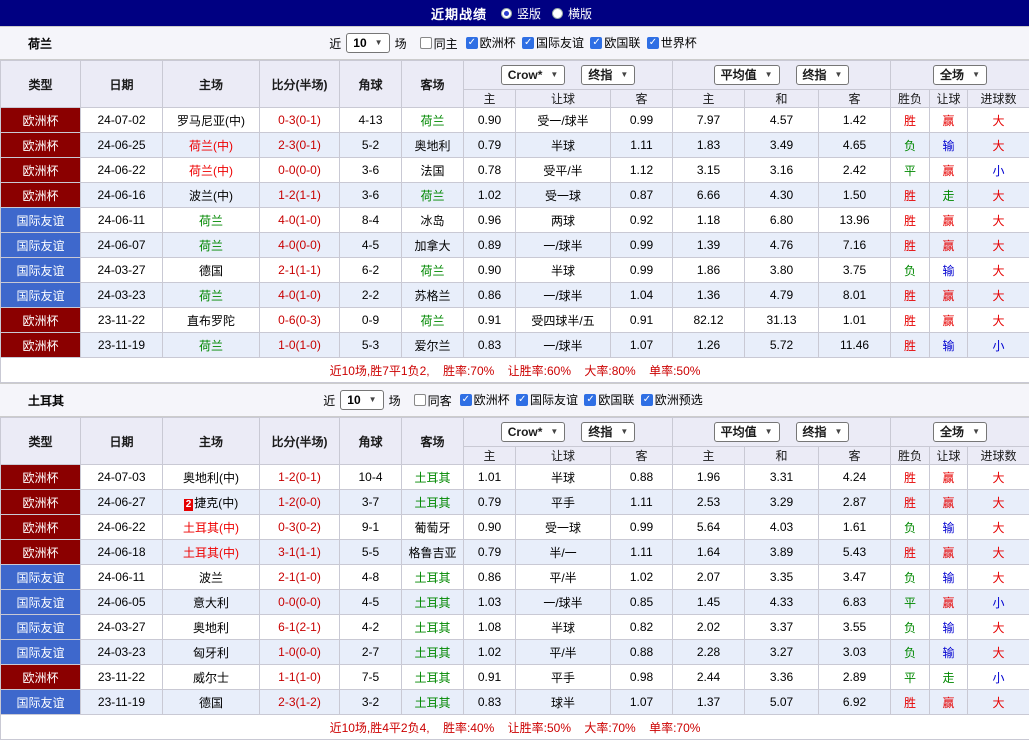 The width and height of the screenshot is (1029, 748). What do you see at coordinates (46, 400) in the screenshot?
I see `team-name: 土耳其` at bounding box center [46, 400].